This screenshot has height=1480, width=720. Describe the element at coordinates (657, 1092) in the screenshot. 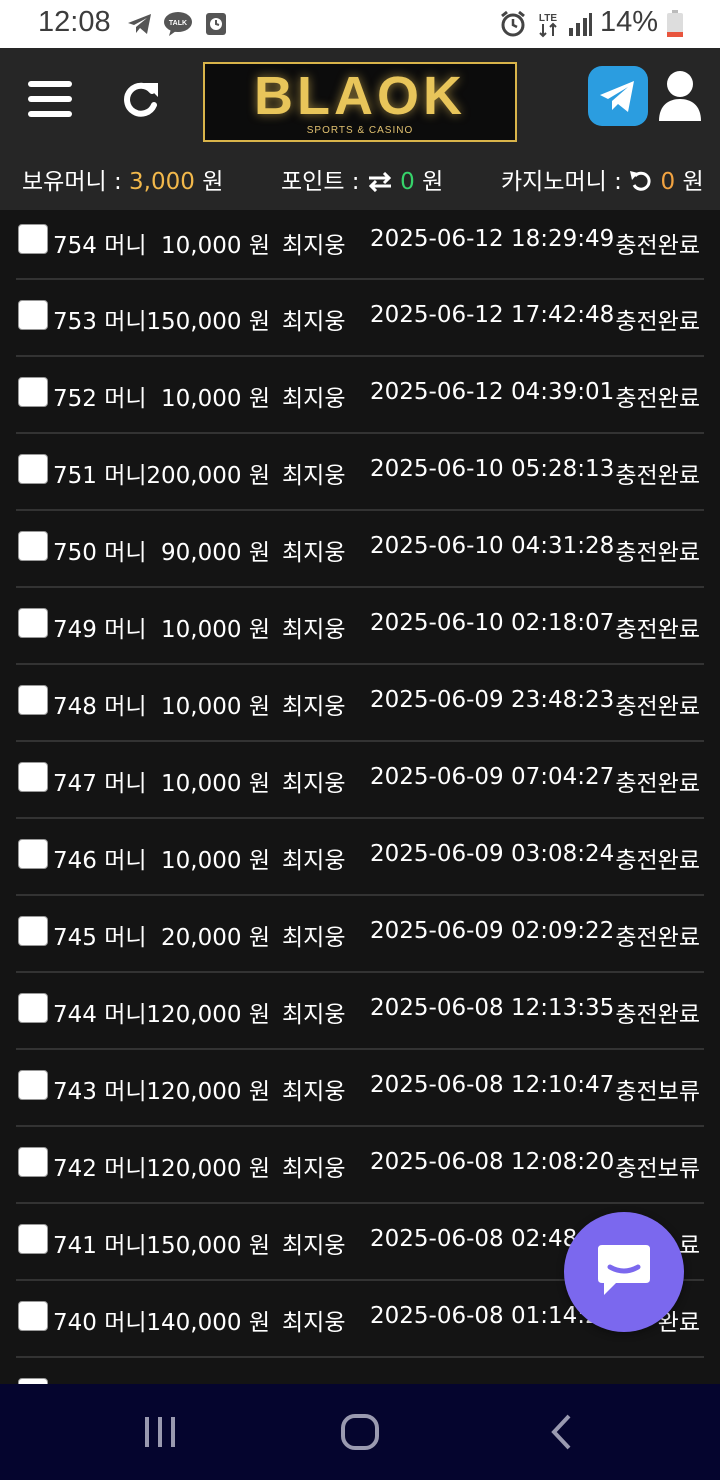

I see `row-status: 충전보류` at that location.